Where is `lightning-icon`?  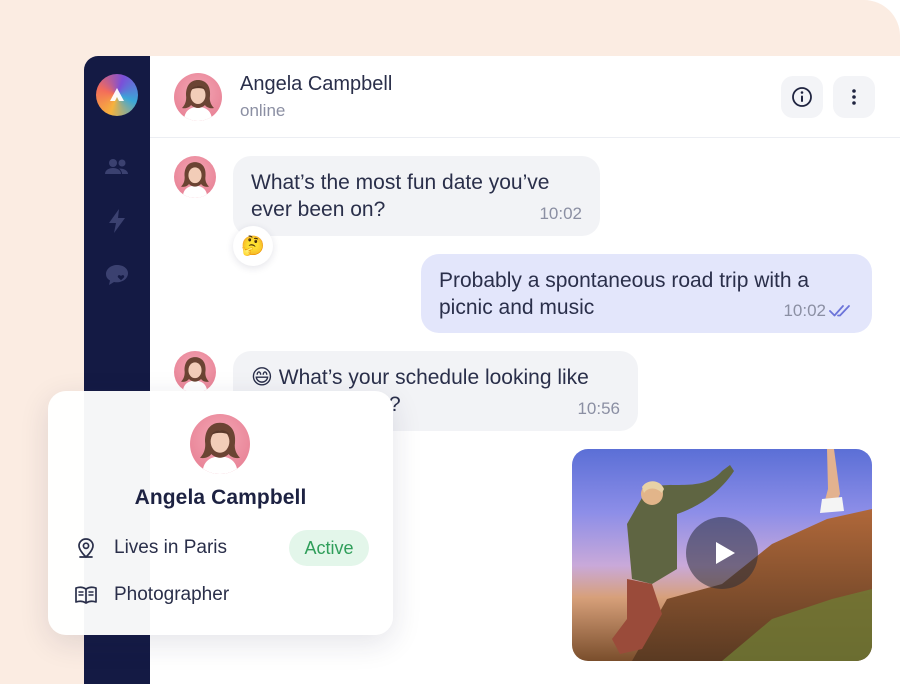 lightning-icon is located at coordinates (117, 221).